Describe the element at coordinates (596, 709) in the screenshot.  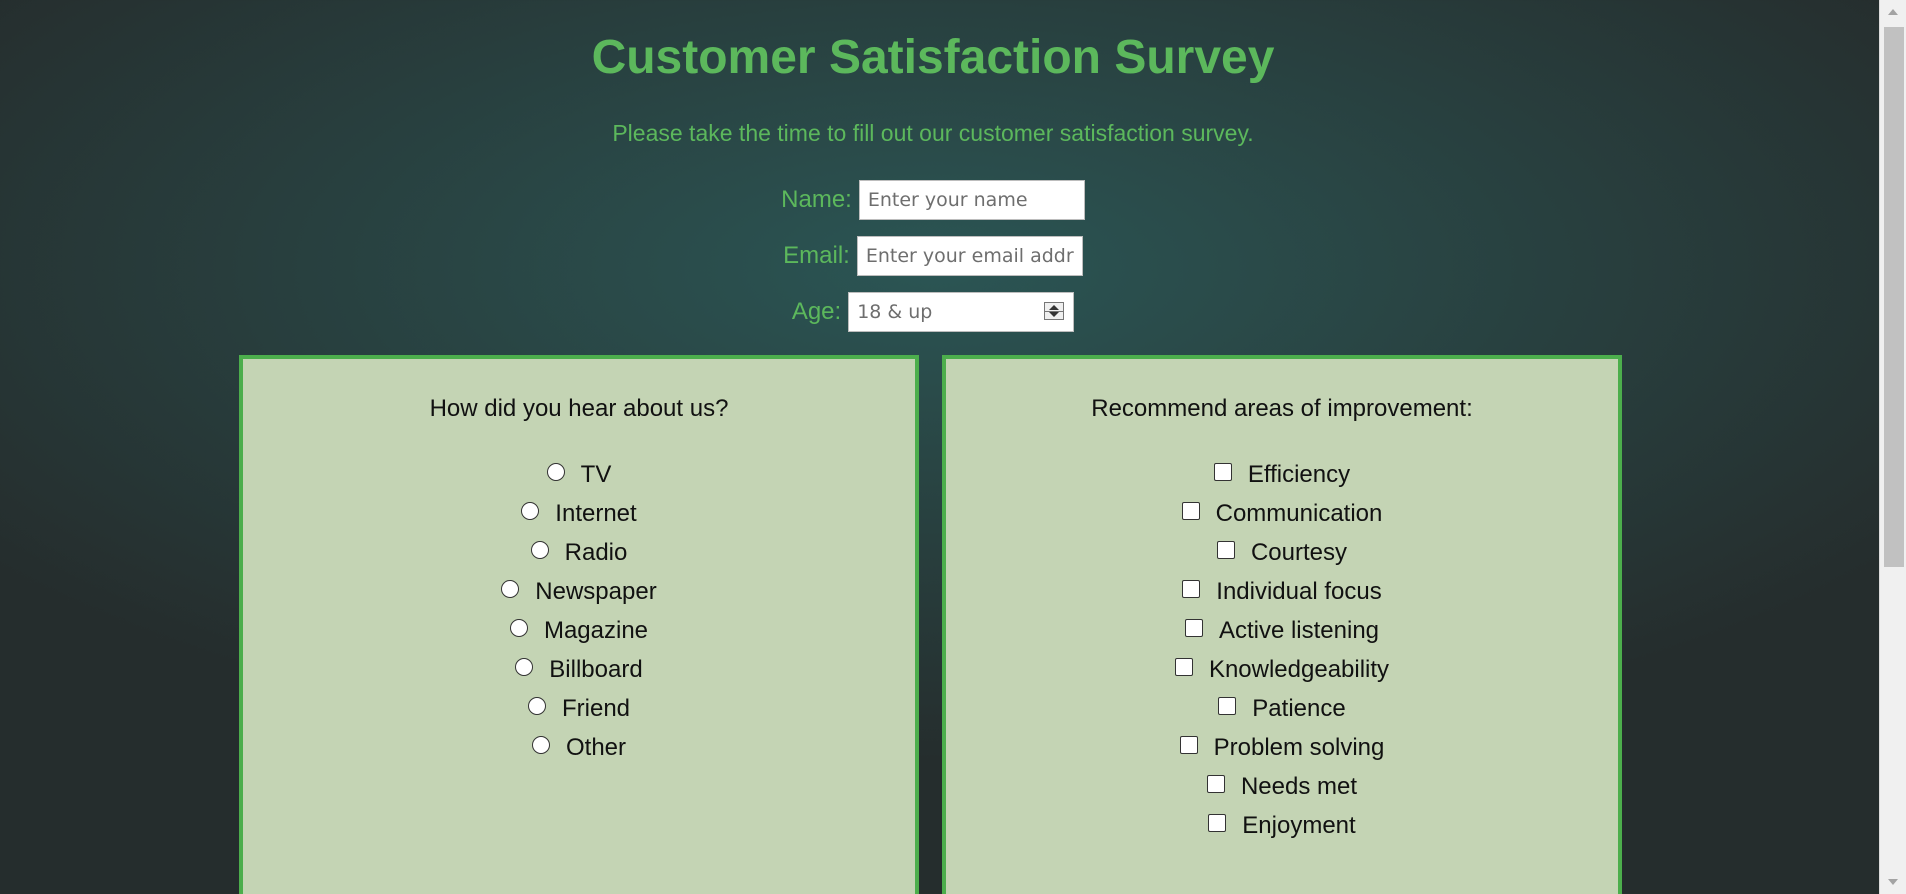
I see `option-label: Friend` at that location.